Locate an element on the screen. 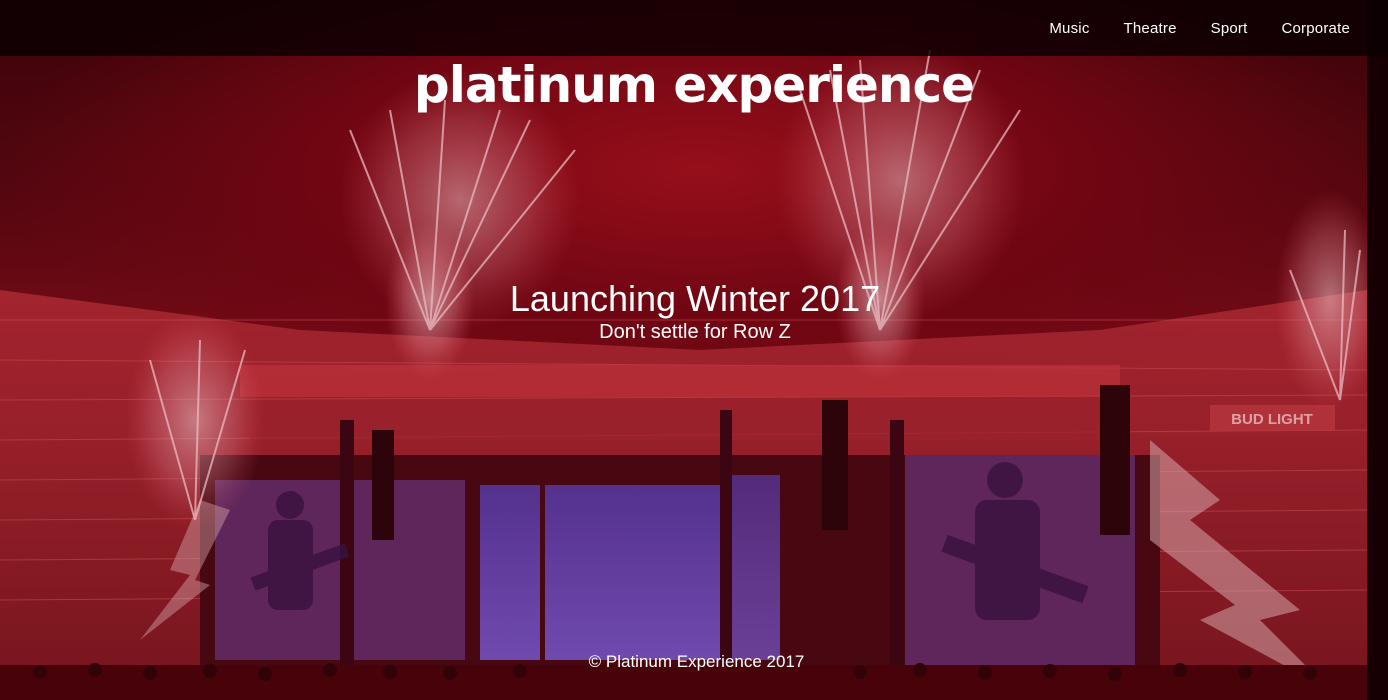  nav-menu: Music Theatre Sport Corporate is located at coordinates (1199, 28).